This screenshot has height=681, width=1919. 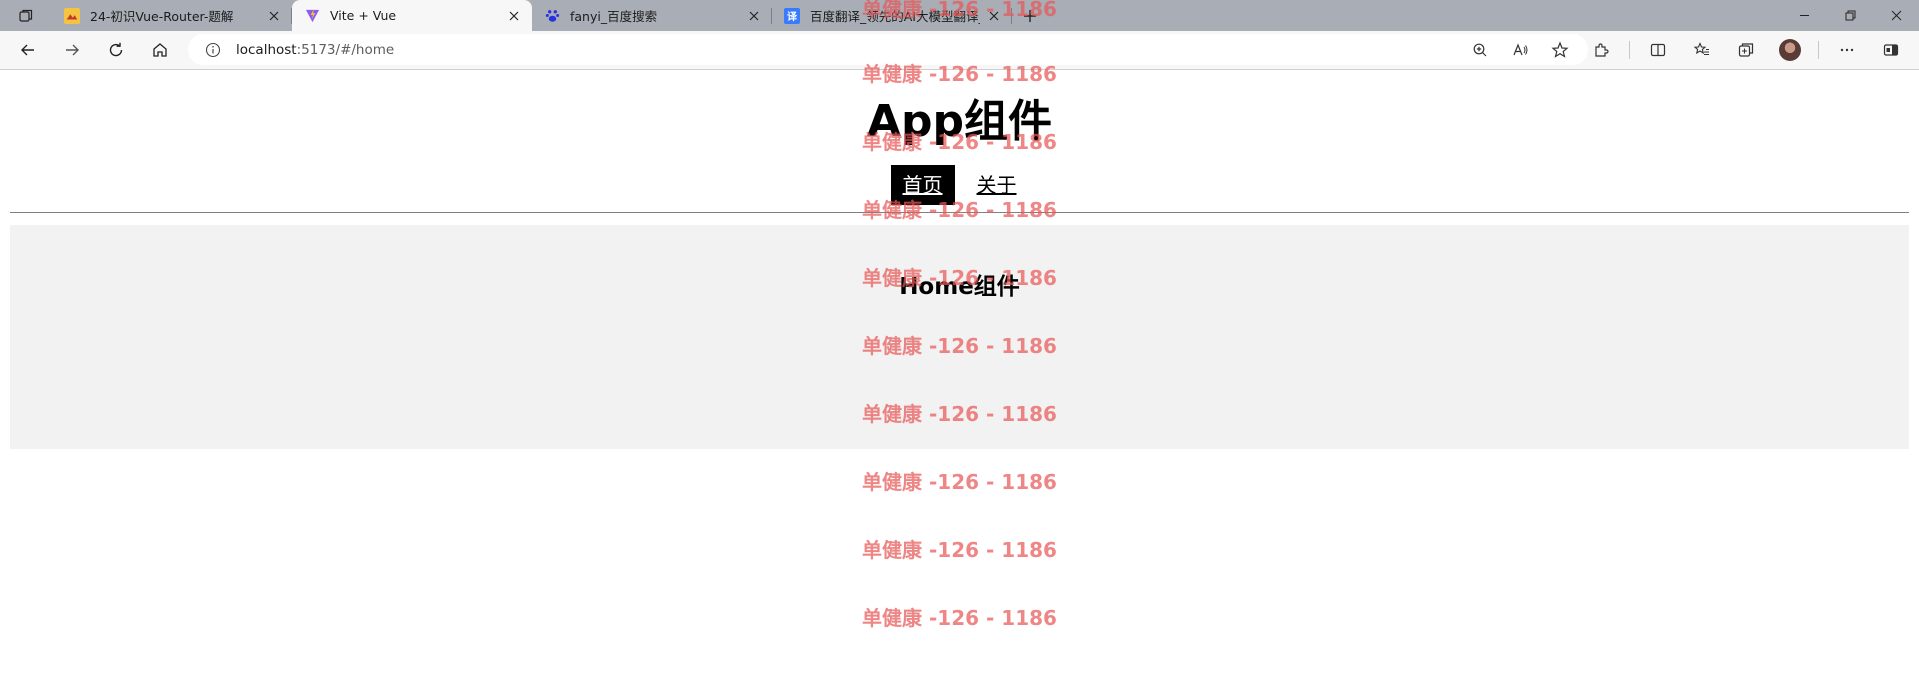 I want to click on tab-title: fanyi_百度搜索, so click(x=614, y=16).